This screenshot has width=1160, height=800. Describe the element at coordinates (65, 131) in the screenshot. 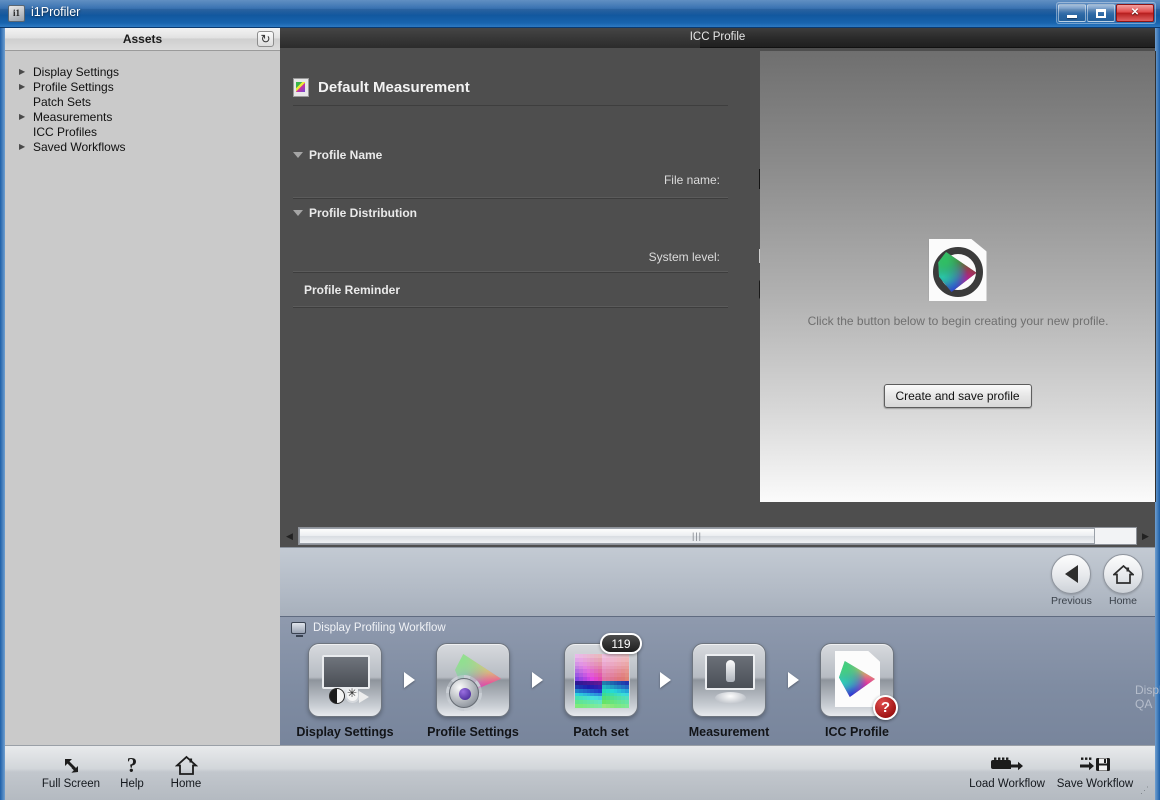

I see `sidebar-item-label: ICC Profiles` at that location.